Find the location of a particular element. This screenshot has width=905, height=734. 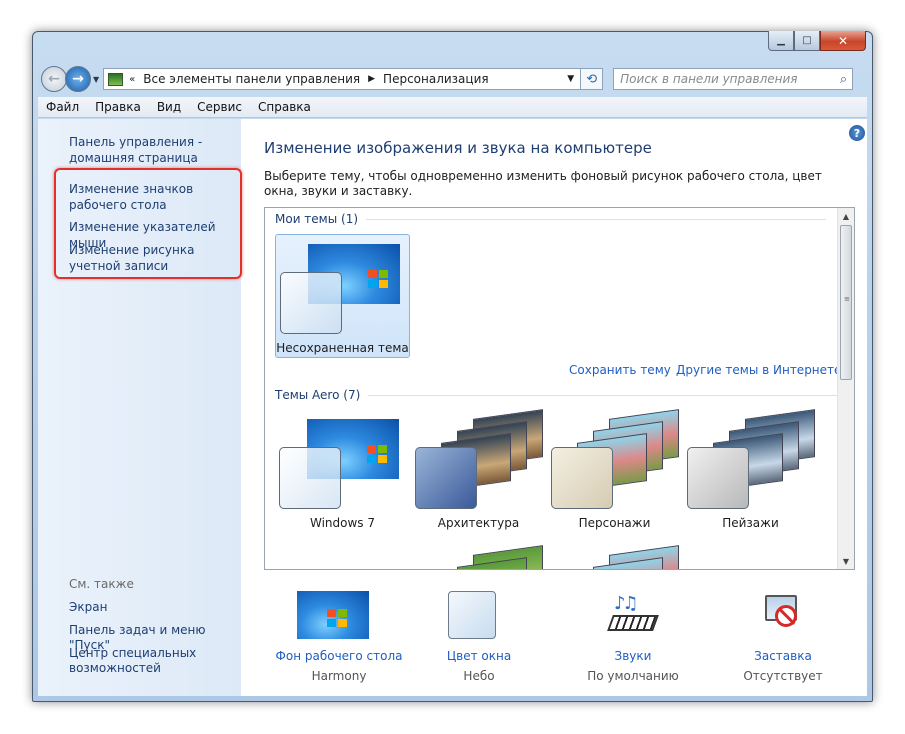

theme-characters: Персонажи is located at coordinates (614, 469).